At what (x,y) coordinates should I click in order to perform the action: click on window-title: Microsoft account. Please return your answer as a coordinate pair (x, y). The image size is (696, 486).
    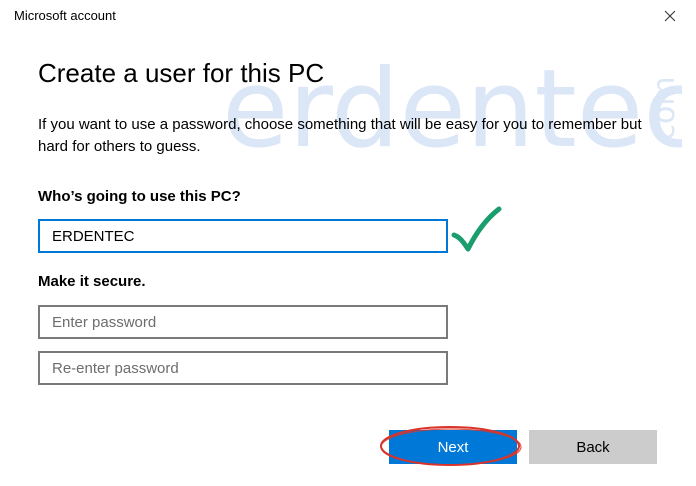
    Looking at the image, I should click on (65, 15).